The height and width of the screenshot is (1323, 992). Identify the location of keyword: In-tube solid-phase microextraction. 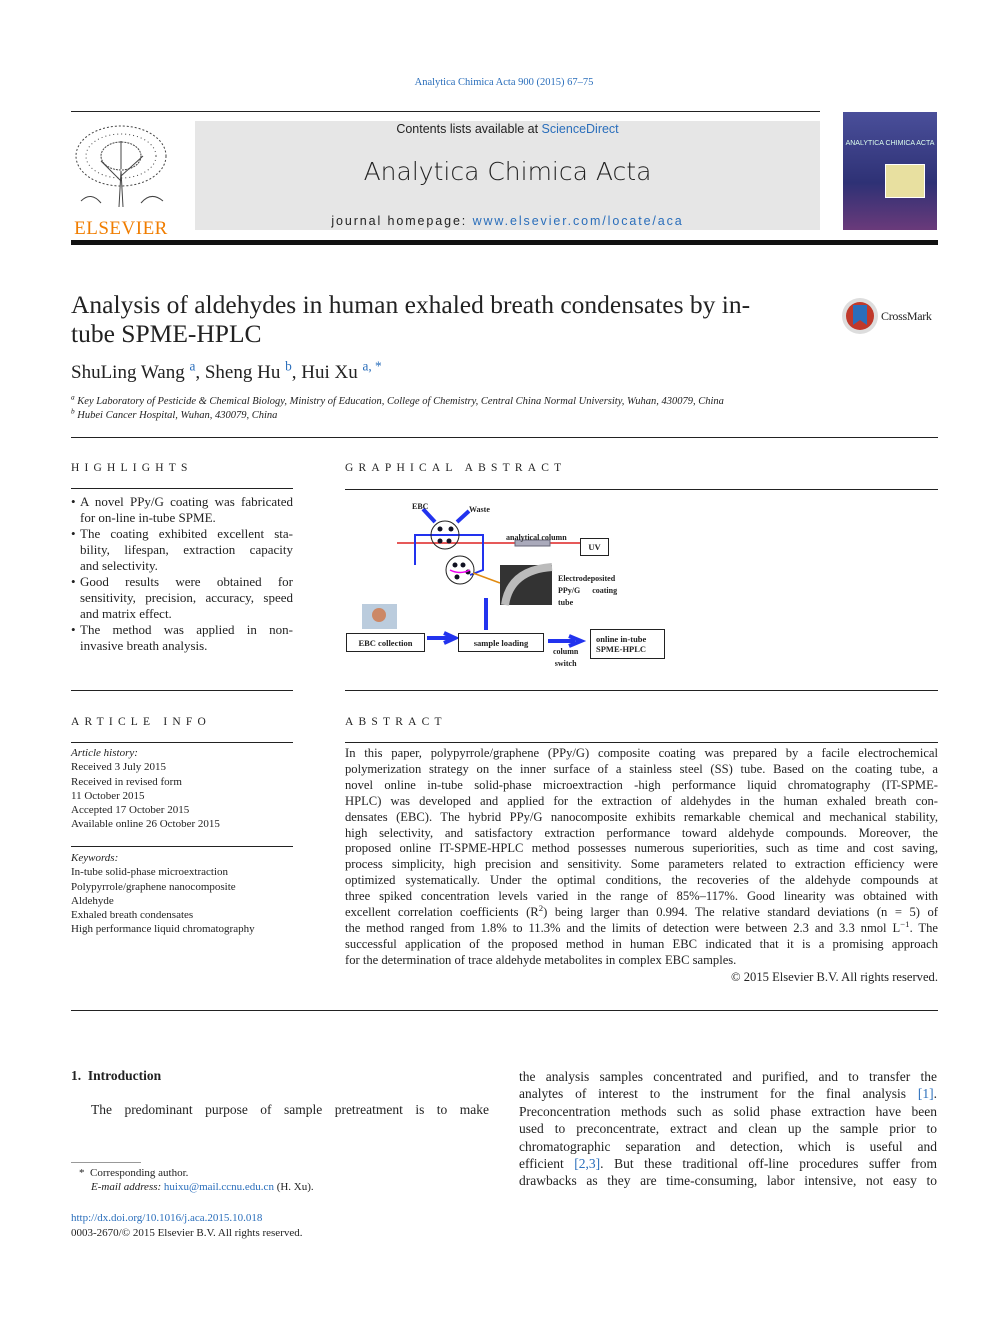
(150, 872).